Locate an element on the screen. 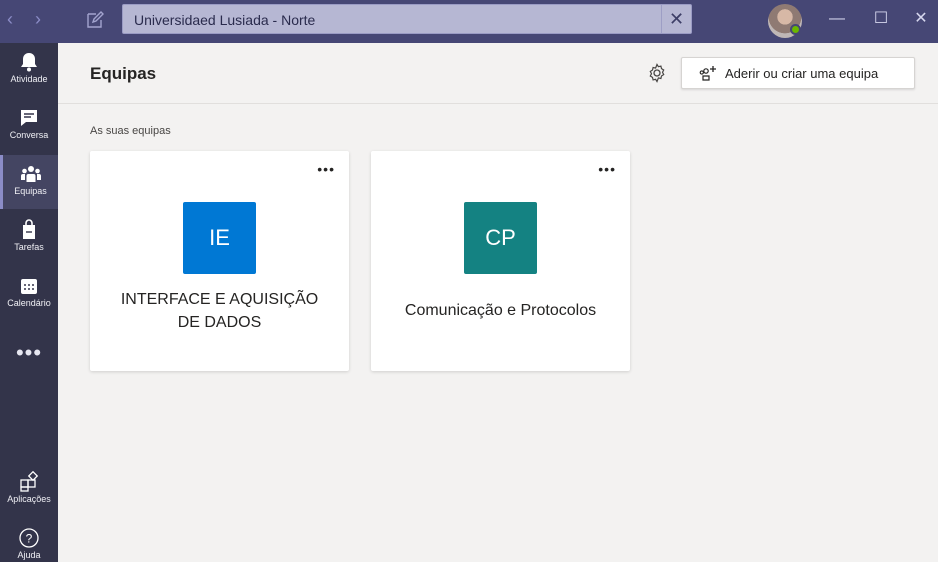 The width and height of the screenshot is (938, 562). help-icon: ? is located at coordinates (29, 538).